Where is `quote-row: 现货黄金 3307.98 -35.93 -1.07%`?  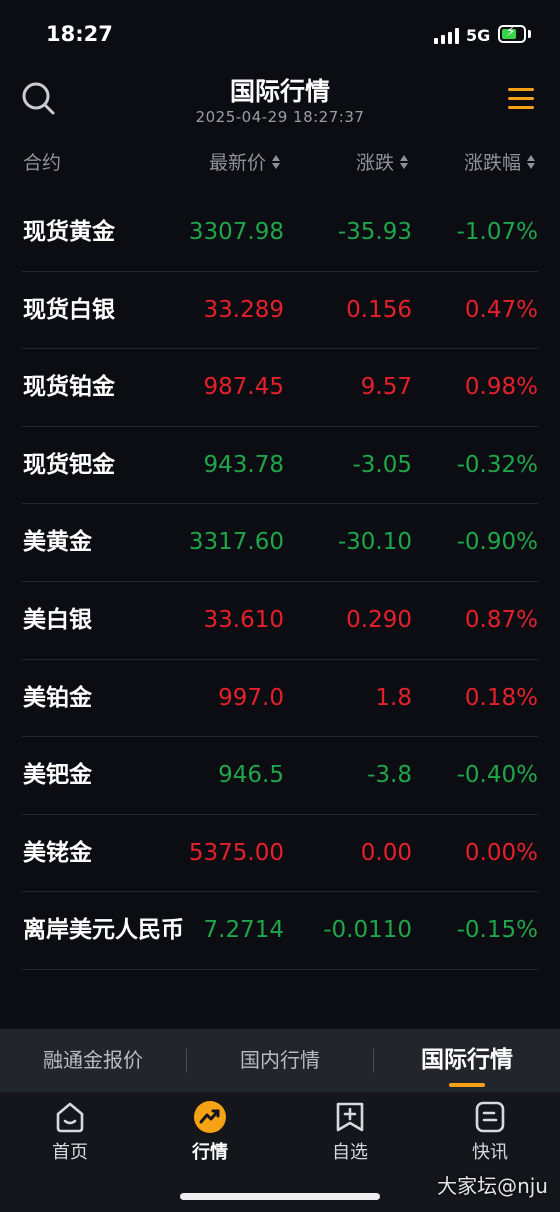 quote-row: 现货黄金 3307.98 -35.93 -1.07% is located at coordinates (280, 233).